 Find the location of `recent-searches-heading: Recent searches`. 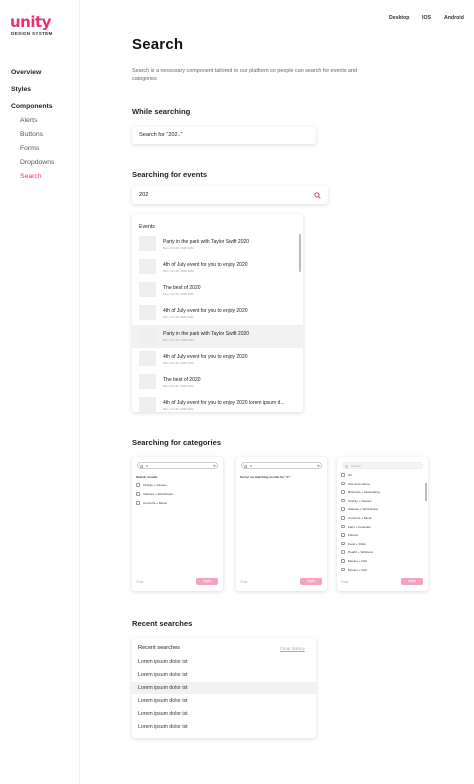

recent-searches-heading: Recent searches is located at coordinates (162, 623).